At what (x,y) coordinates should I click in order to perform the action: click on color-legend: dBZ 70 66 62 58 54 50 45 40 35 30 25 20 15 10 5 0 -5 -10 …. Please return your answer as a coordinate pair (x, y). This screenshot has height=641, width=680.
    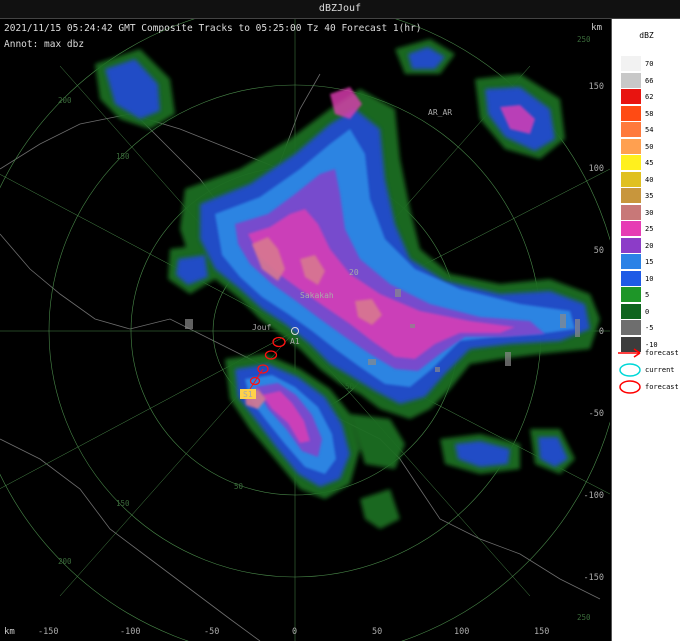
    Looking at the image, I should click on (645, 330).